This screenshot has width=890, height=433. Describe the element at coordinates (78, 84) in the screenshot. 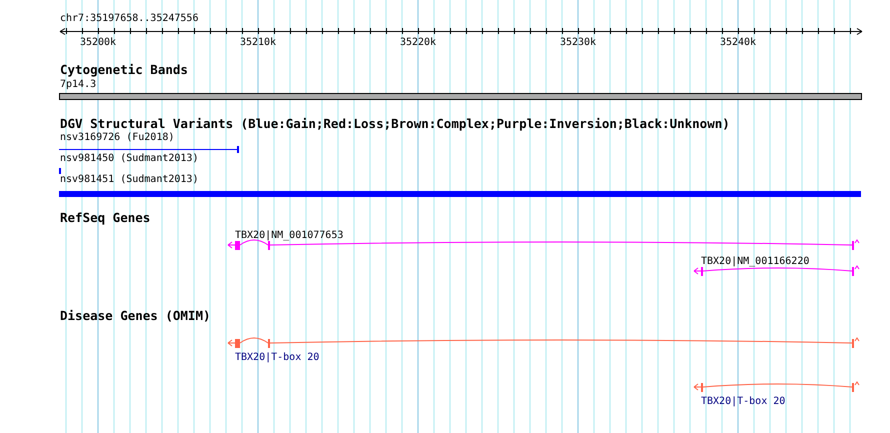

I see `band-label: 7p14.3` at that location.